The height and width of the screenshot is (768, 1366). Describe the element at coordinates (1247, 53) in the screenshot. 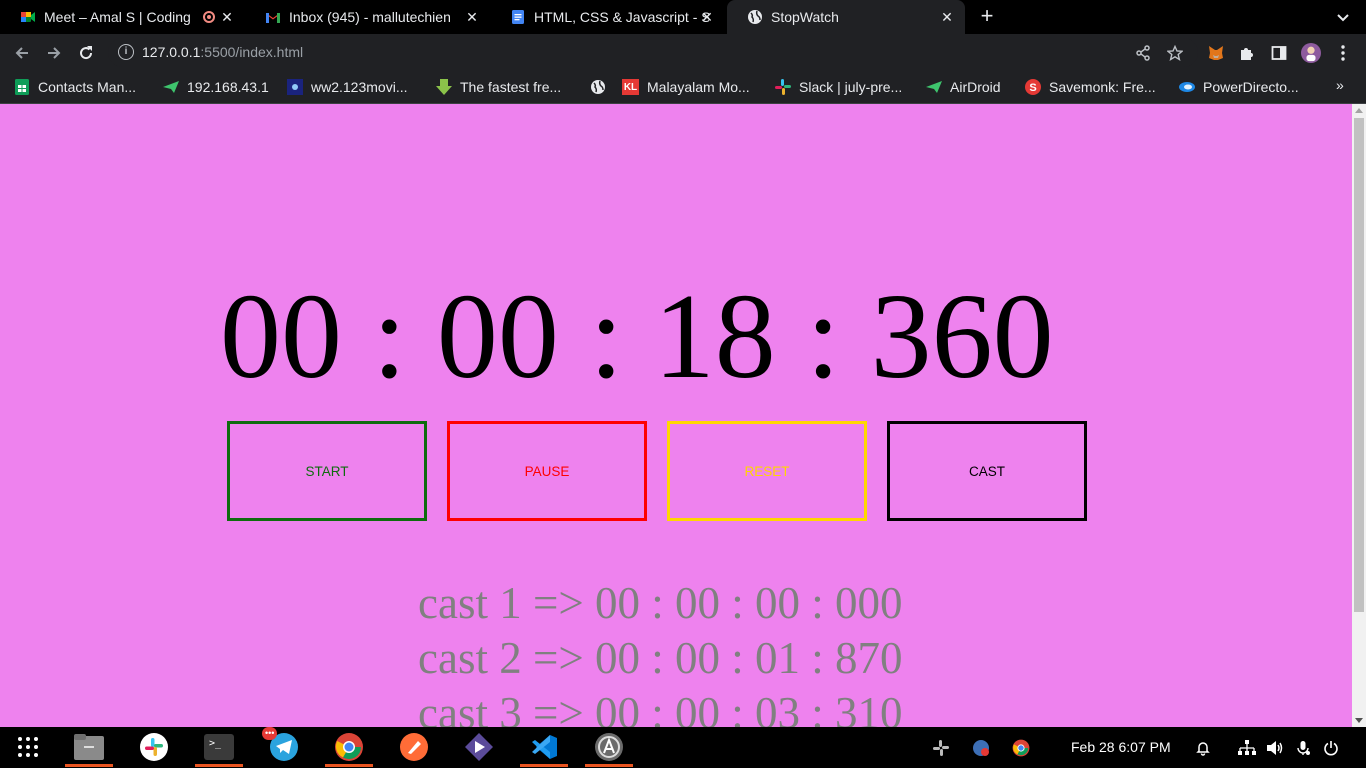

I see `extensions-icon` at that location.